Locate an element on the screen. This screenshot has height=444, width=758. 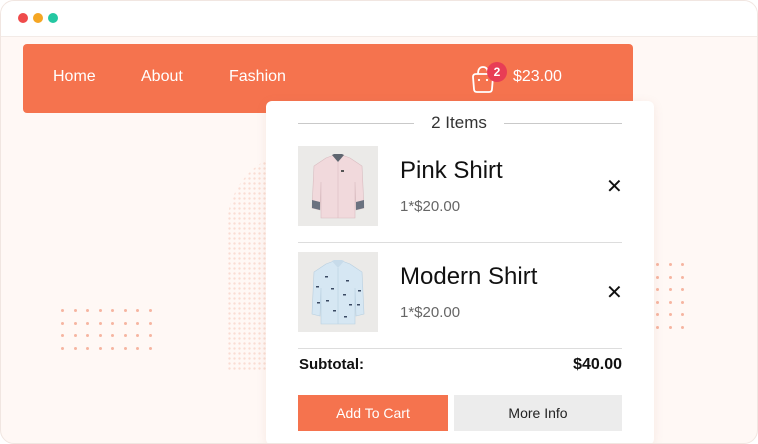
nav-link-about: About is located at coordinates (162, 77).